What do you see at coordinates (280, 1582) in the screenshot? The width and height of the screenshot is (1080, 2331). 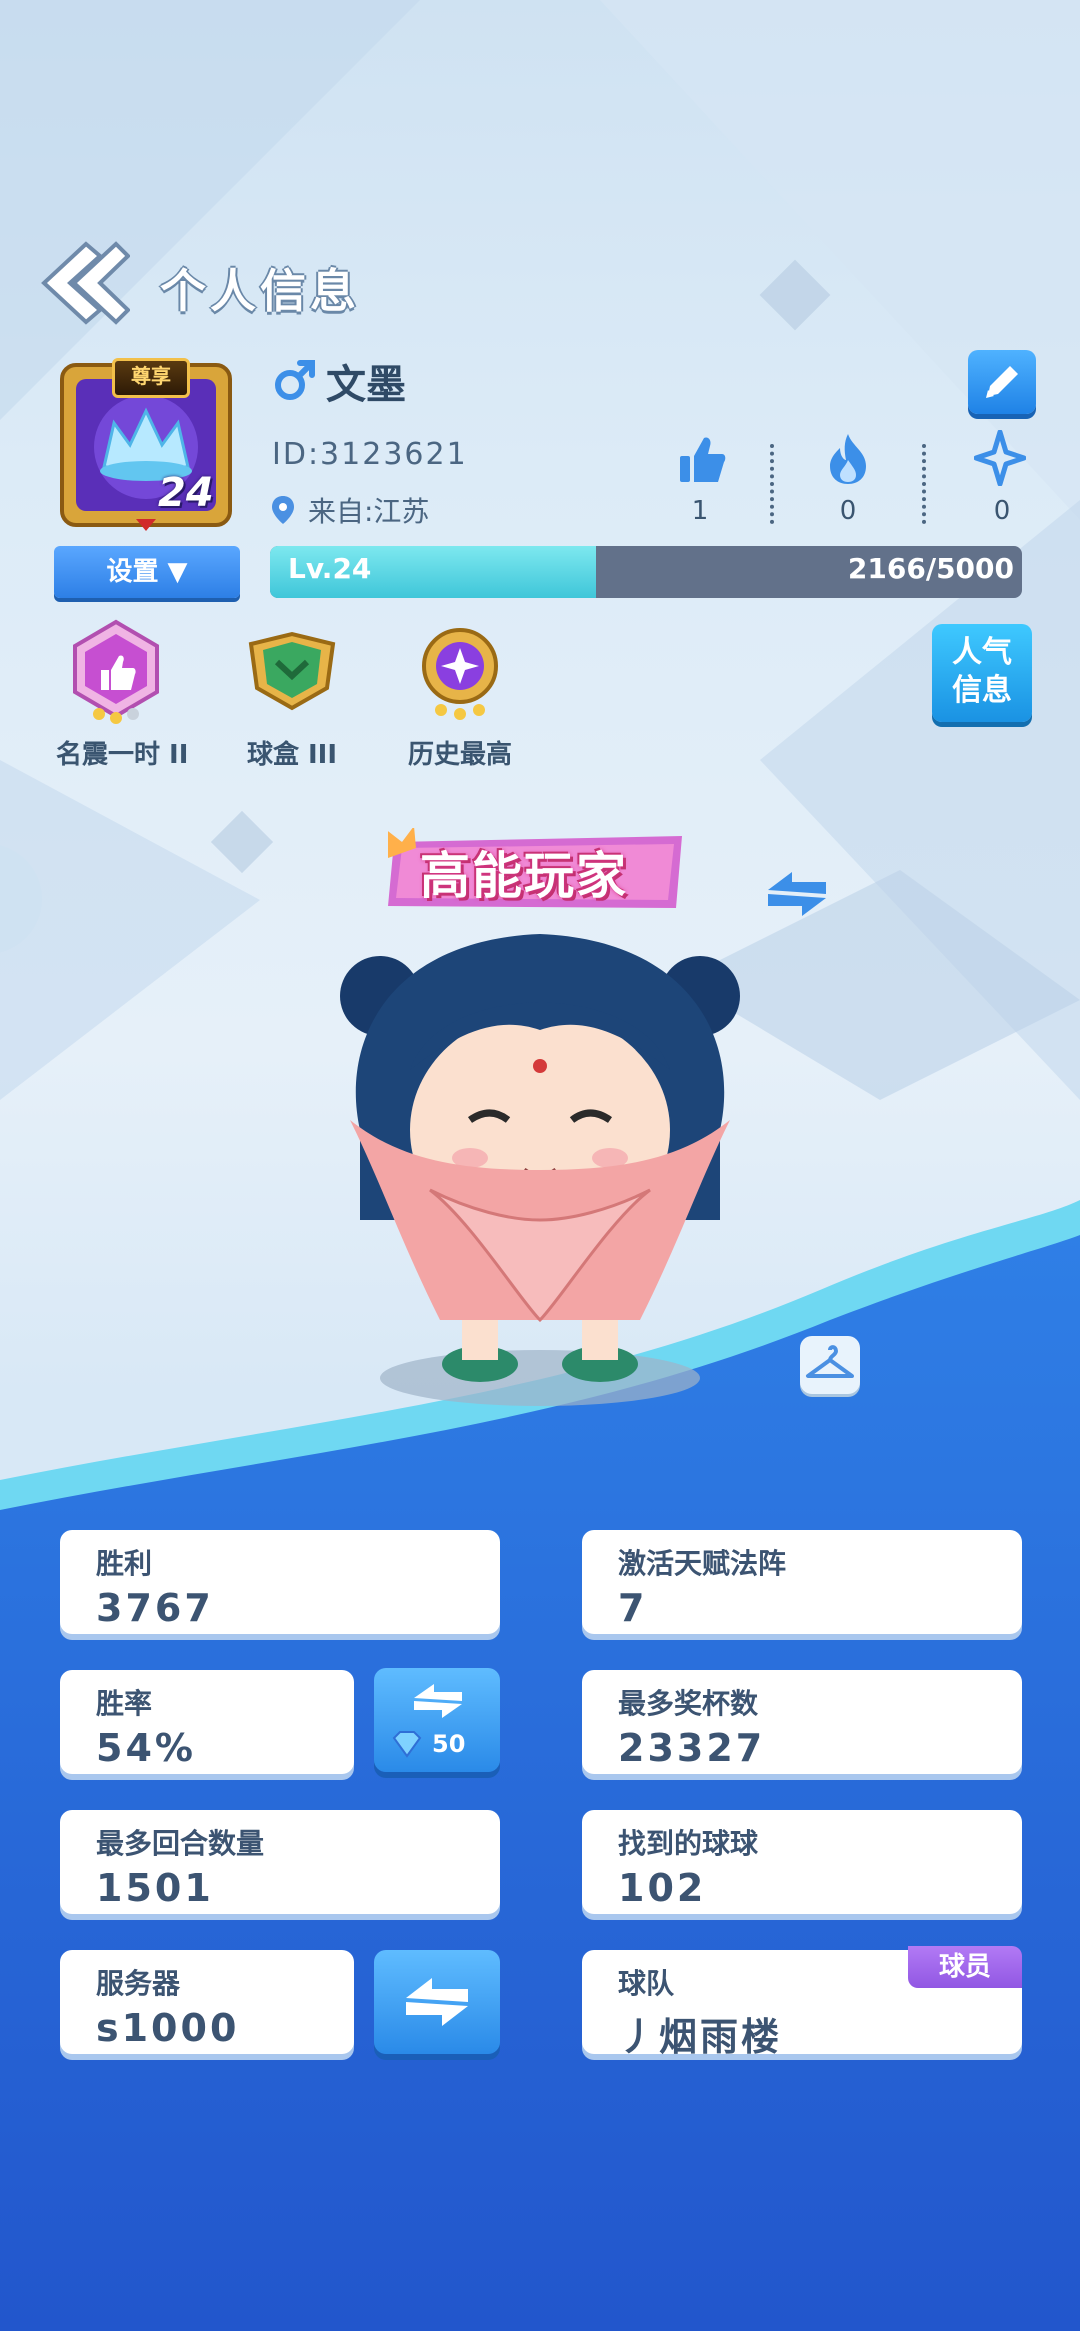 I see `wins-card: 胜利 3767` at bounding box center [280, 1582].